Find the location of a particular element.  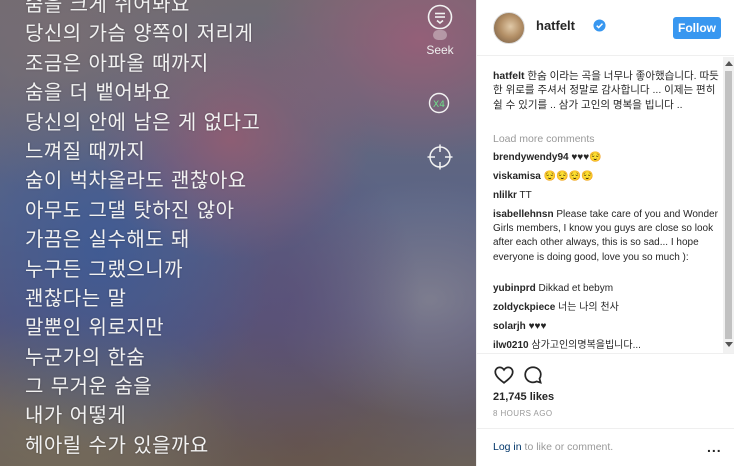

crosshair-icon is located at coordinates (440, 157).